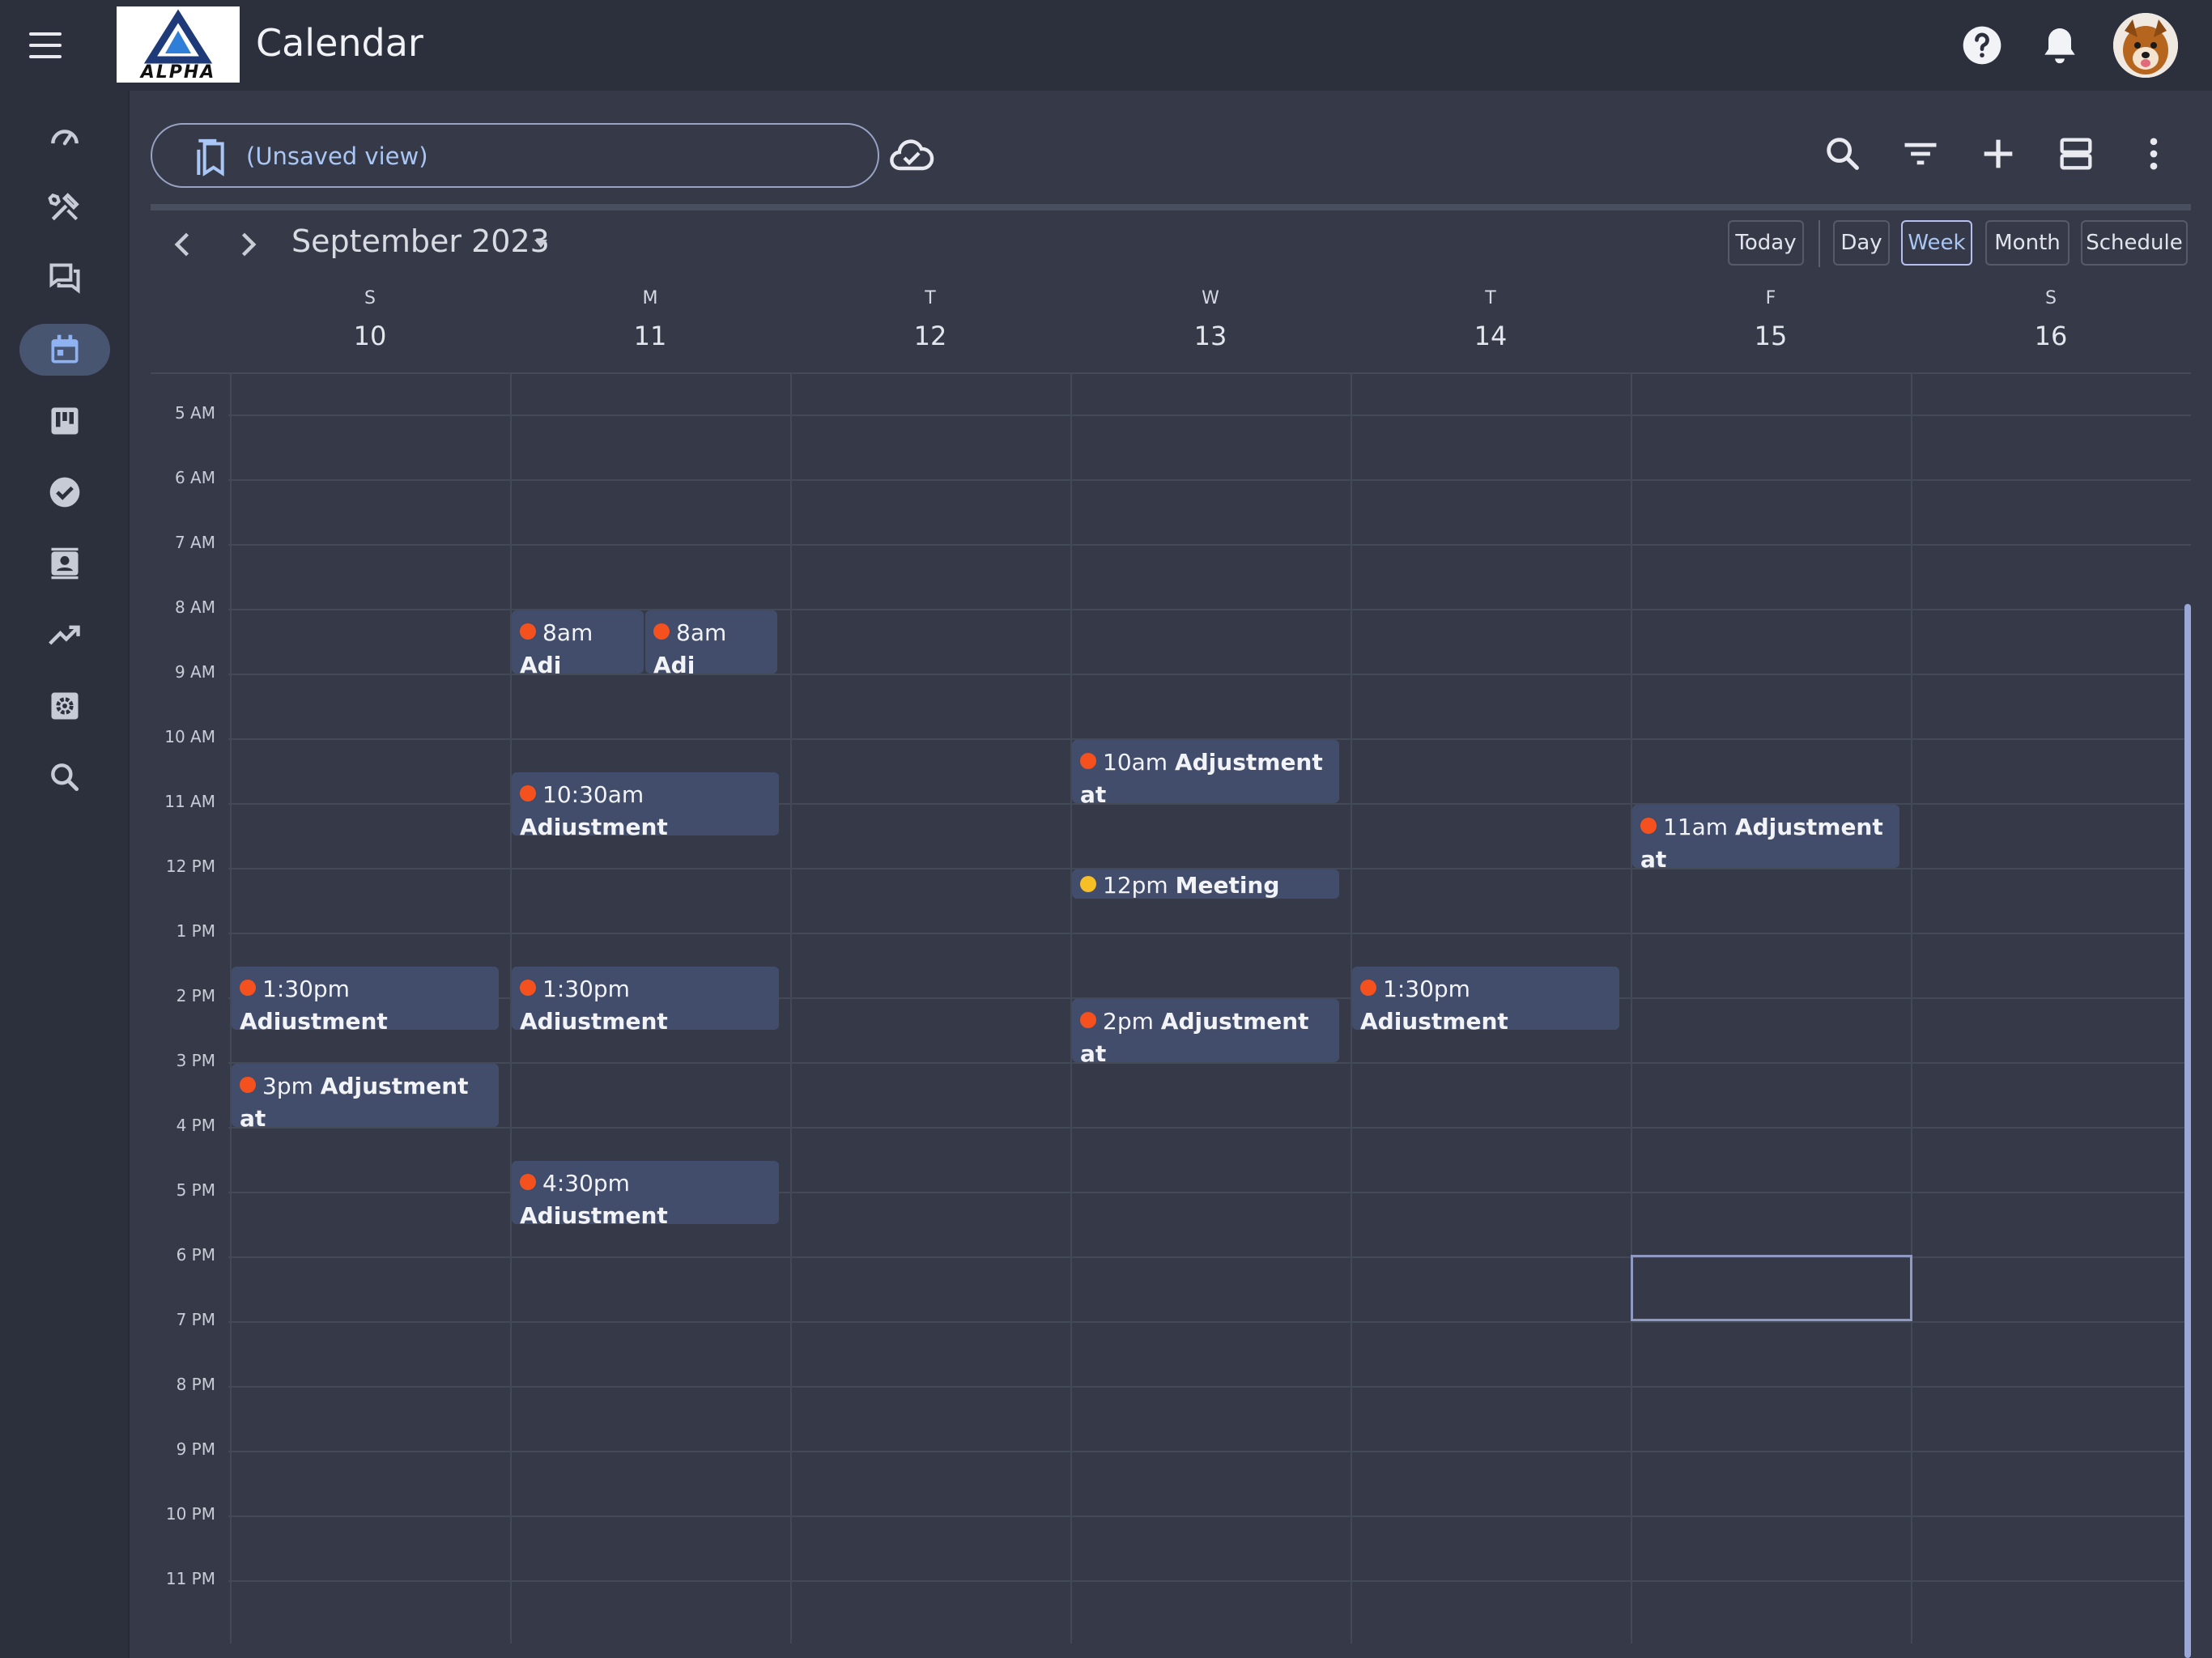 Image resolution: width=2212 pixels, height=1658 pixels. What do you see at coordinates (1136, 885) in the screenshot?
I see `event-time: 12pm` at bounding box center [1136, 885].